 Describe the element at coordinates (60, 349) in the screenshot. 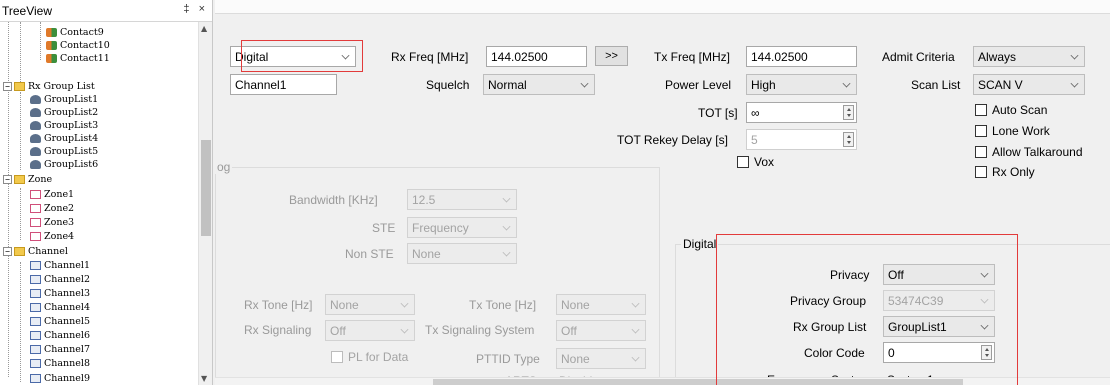

I see `tree-item-channel7: Channel7` at that location.